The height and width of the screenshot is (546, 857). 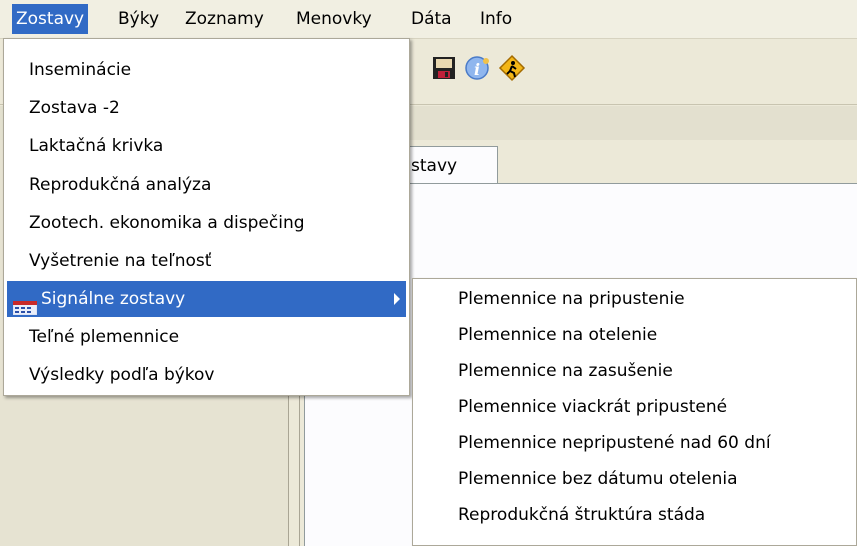 I want to click on menu-item-zostava-2: Zostava -2, so click(x=206, y=108).